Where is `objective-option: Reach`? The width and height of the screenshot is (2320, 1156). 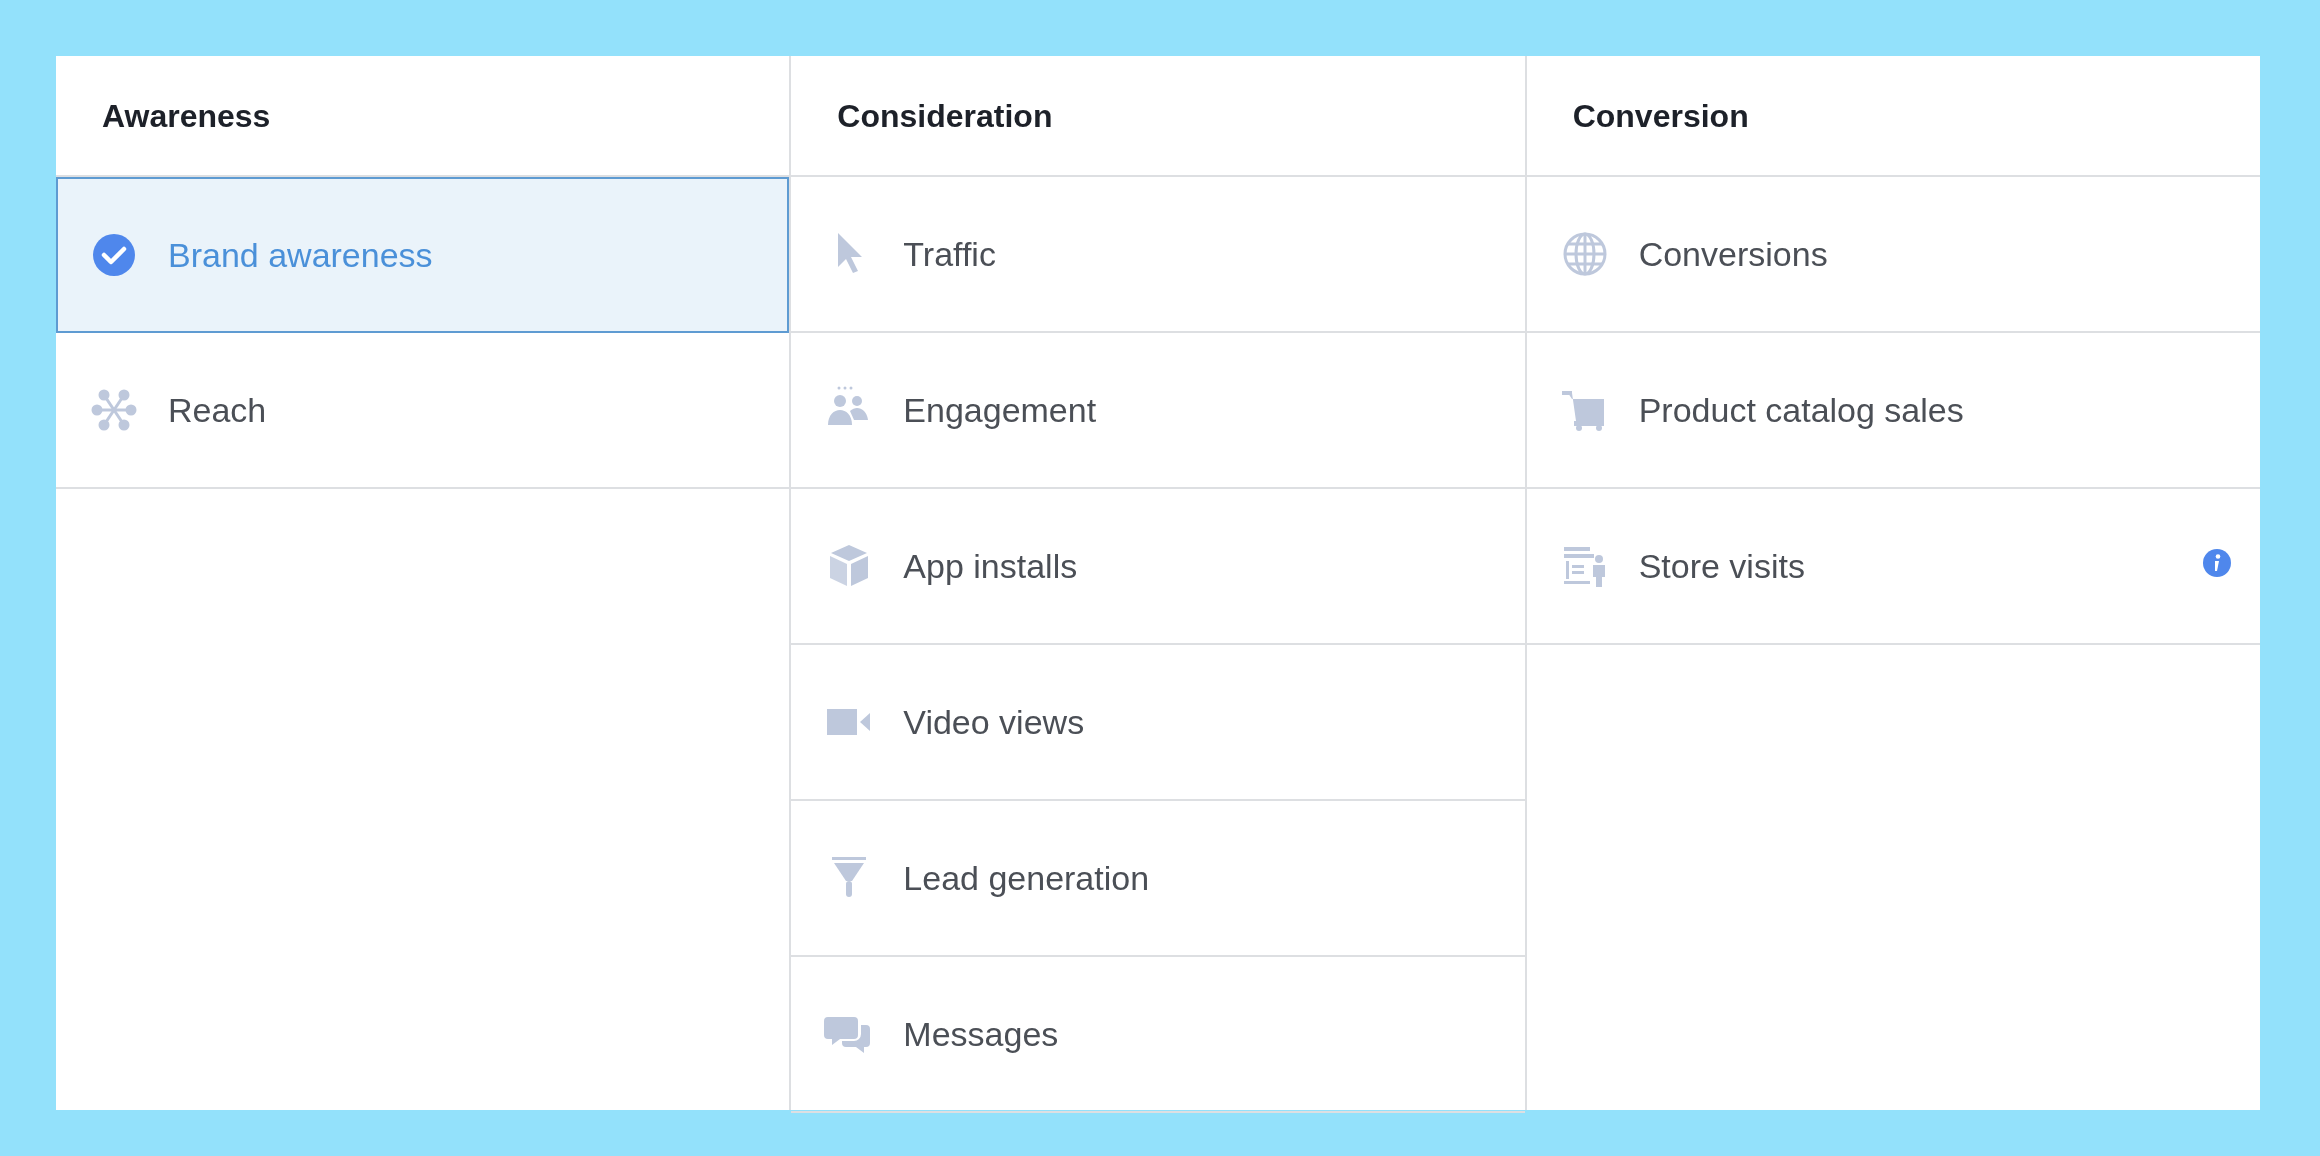 objective-option: Reach is located at coordinates (423, 411).